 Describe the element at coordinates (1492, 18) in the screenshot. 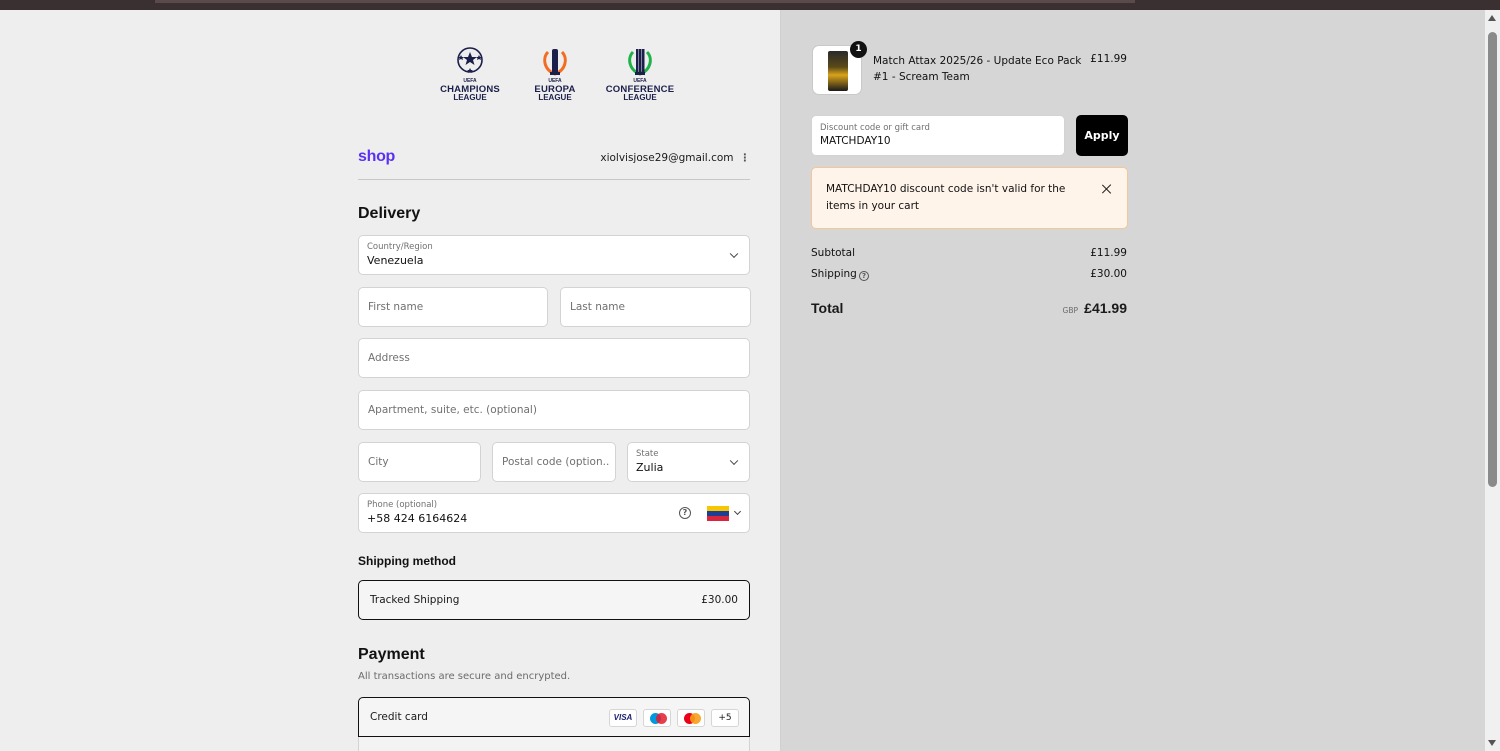

I see `scroll-up-arrow-icon` at that location.